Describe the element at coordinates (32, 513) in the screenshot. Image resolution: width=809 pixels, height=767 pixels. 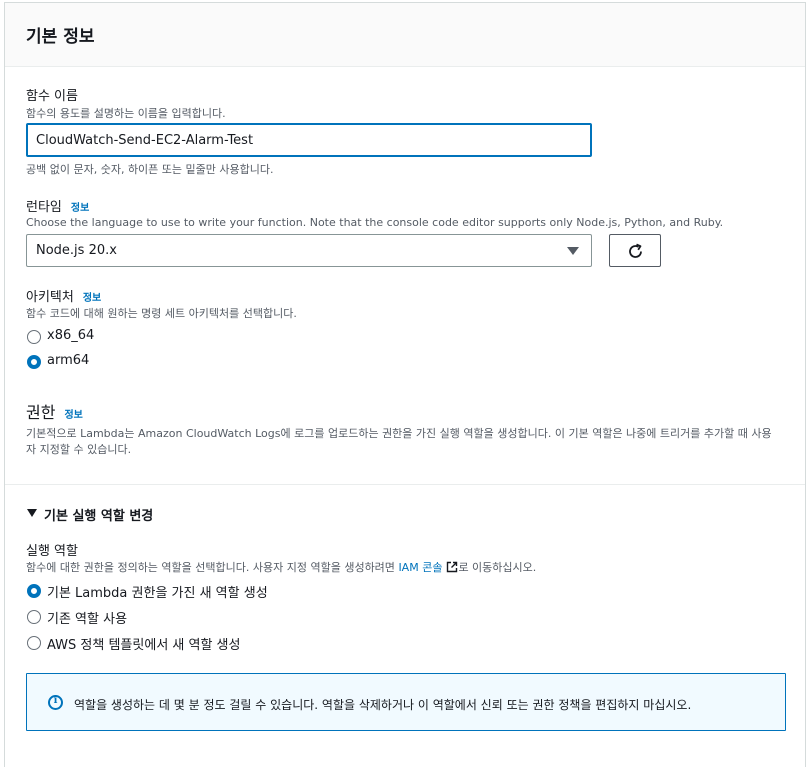
I see `expander-caret-icon` at that location.